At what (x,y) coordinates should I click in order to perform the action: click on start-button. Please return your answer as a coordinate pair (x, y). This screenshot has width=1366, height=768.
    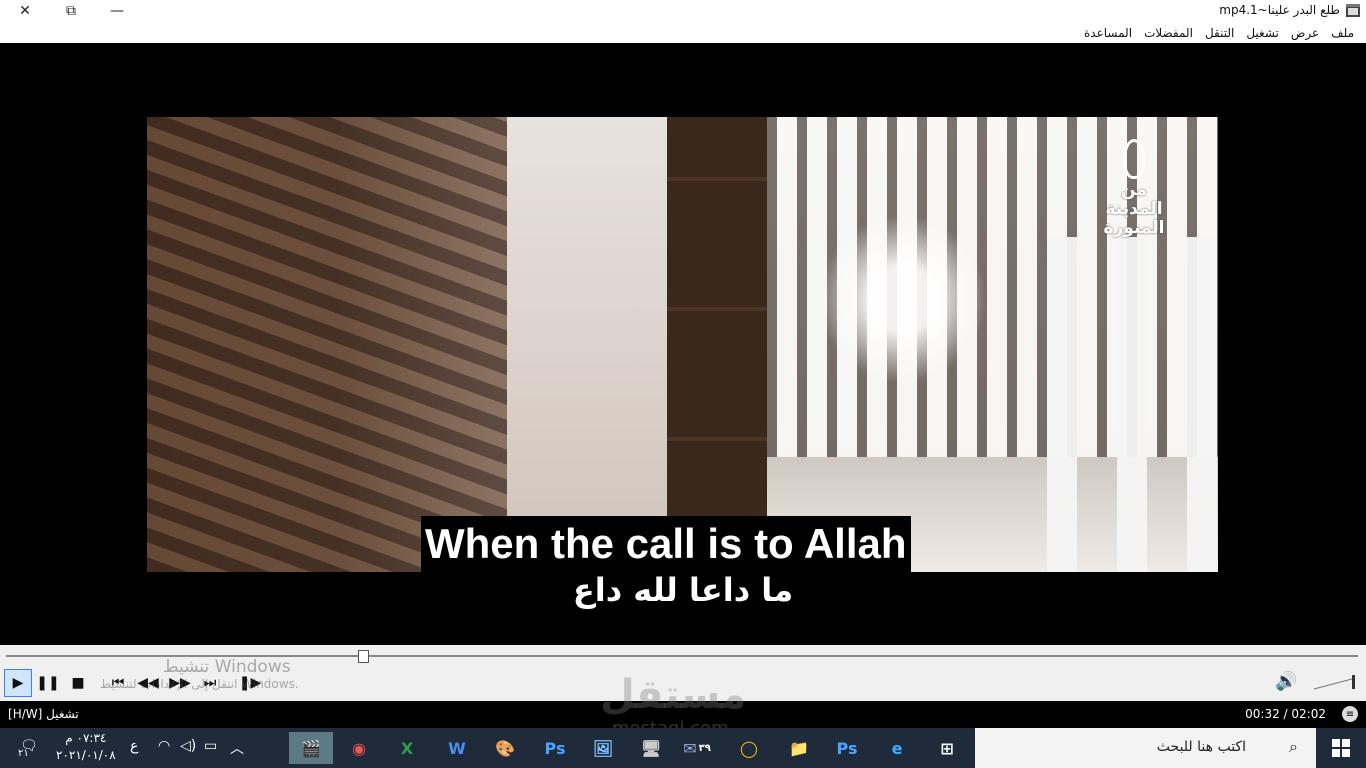
    Looking at the image, I should click on (1341, 748).